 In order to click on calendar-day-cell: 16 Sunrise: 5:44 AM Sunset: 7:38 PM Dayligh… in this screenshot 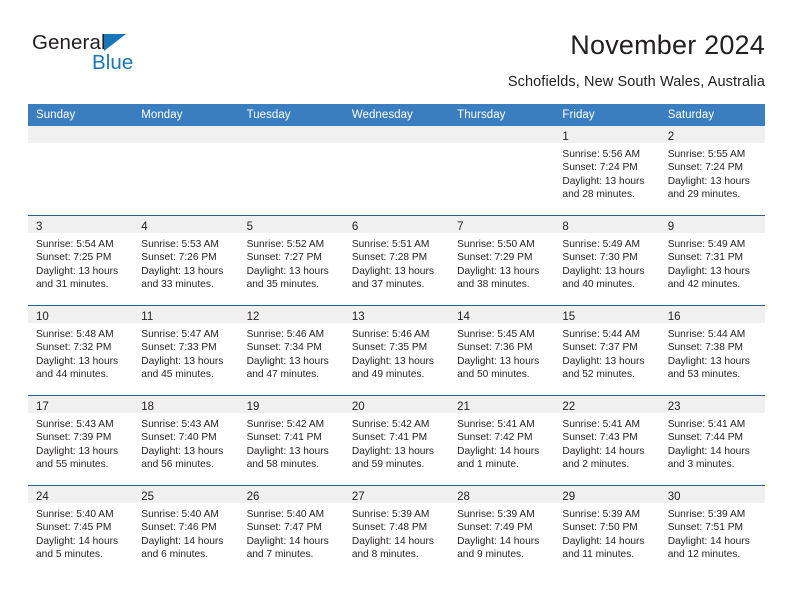, I will do `click(712, 350)`.